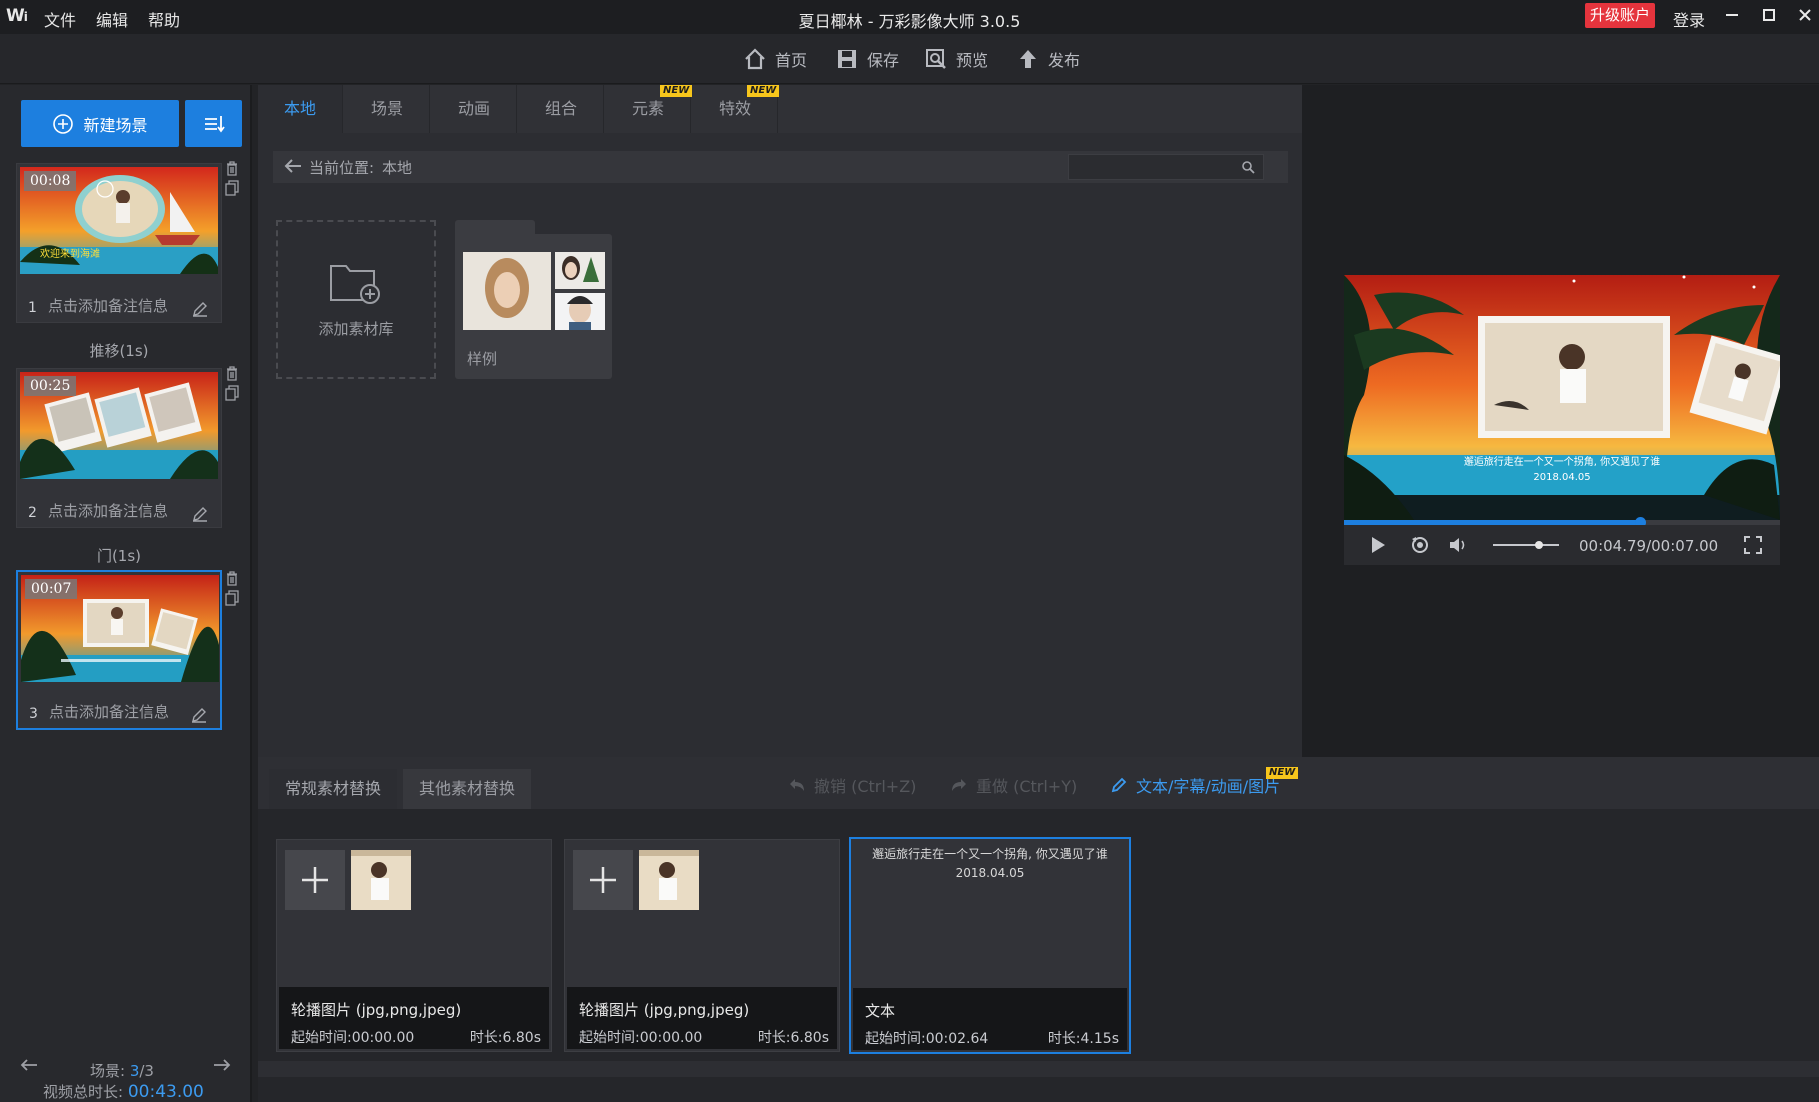 This screenshot has width=1819, height=1102. What do you see at coordinates (1458, 545) in the screenshot?
I see `volume-icon` at bounding box center [1458, 545].